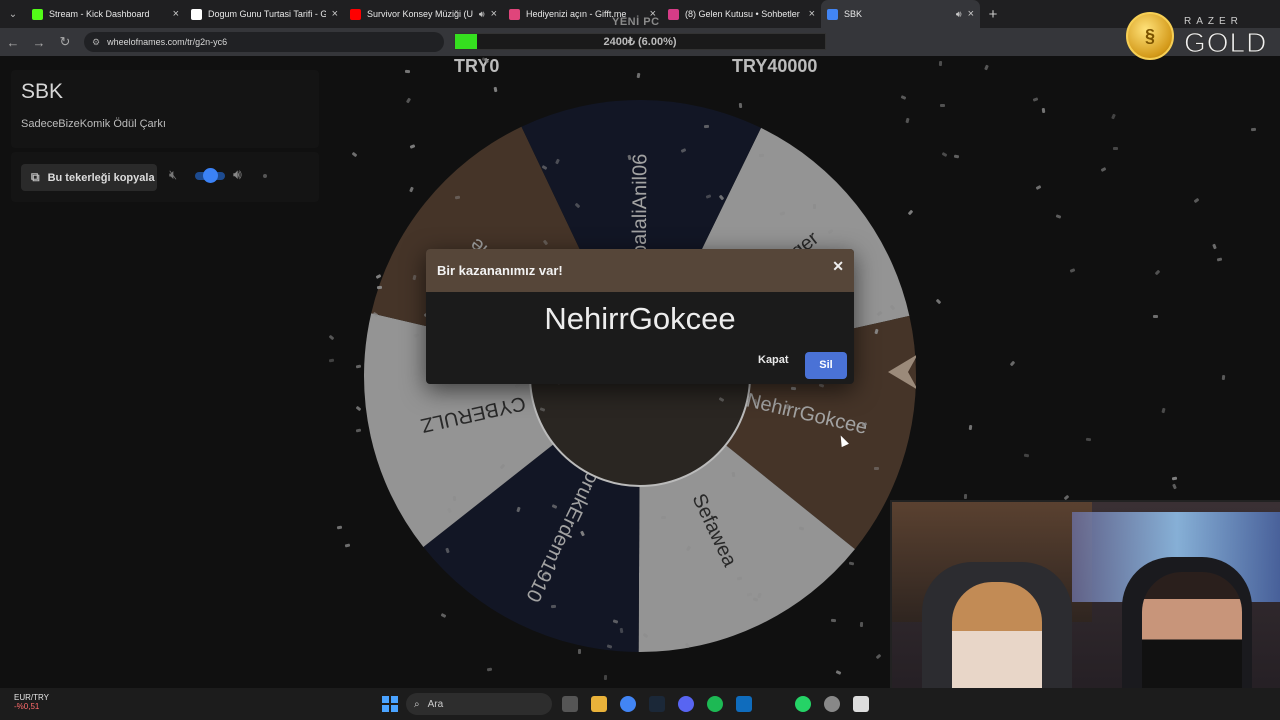  I want to click on copy-wheel-label: Bu tekerleği kopyala, so click(101, 177).